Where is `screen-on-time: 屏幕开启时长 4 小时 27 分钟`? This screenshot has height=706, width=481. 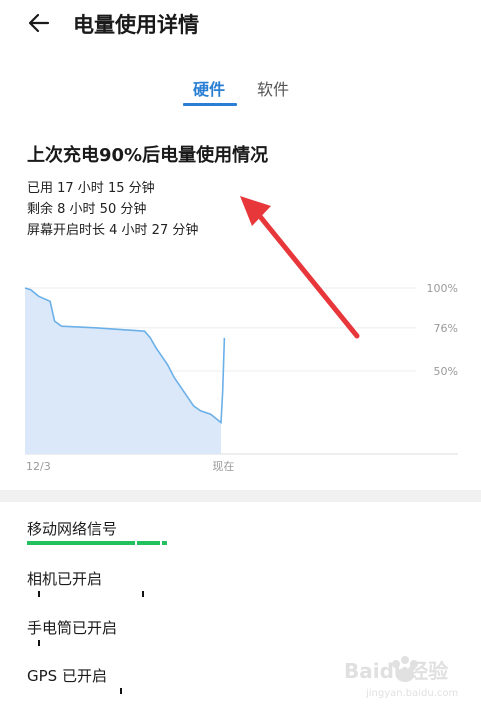 screen-on-time: 屏幕开启时长 4 小时 27 分钟 is located at coordinates (113, 230).